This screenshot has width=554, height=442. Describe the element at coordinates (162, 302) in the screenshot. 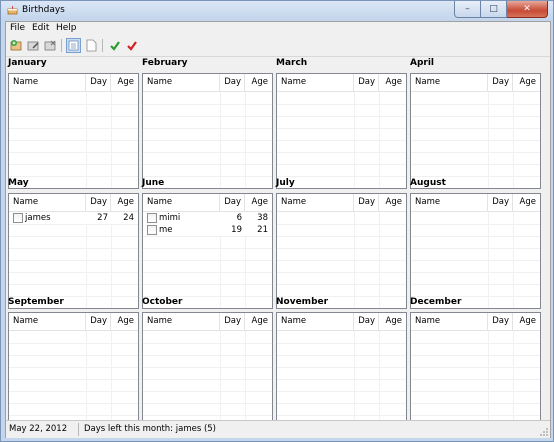

I see `month-title: October` at that location.